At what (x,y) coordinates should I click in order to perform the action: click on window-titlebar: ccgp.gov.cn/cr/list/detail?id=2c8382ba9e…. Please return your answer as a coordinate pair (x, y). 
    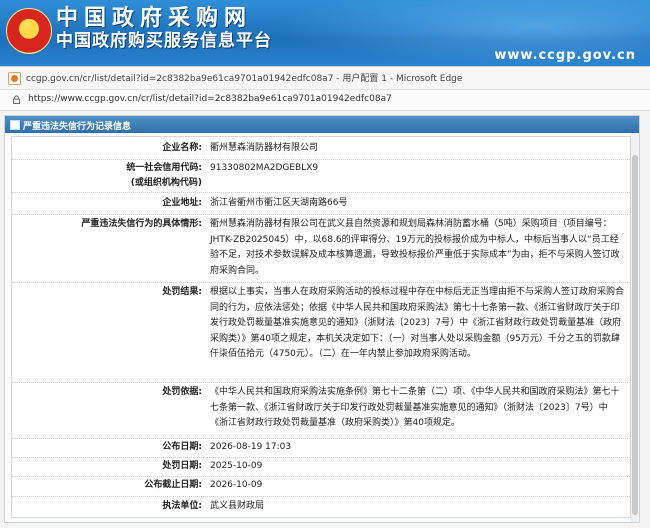
    Looking at the image, I should click on (325, 78).